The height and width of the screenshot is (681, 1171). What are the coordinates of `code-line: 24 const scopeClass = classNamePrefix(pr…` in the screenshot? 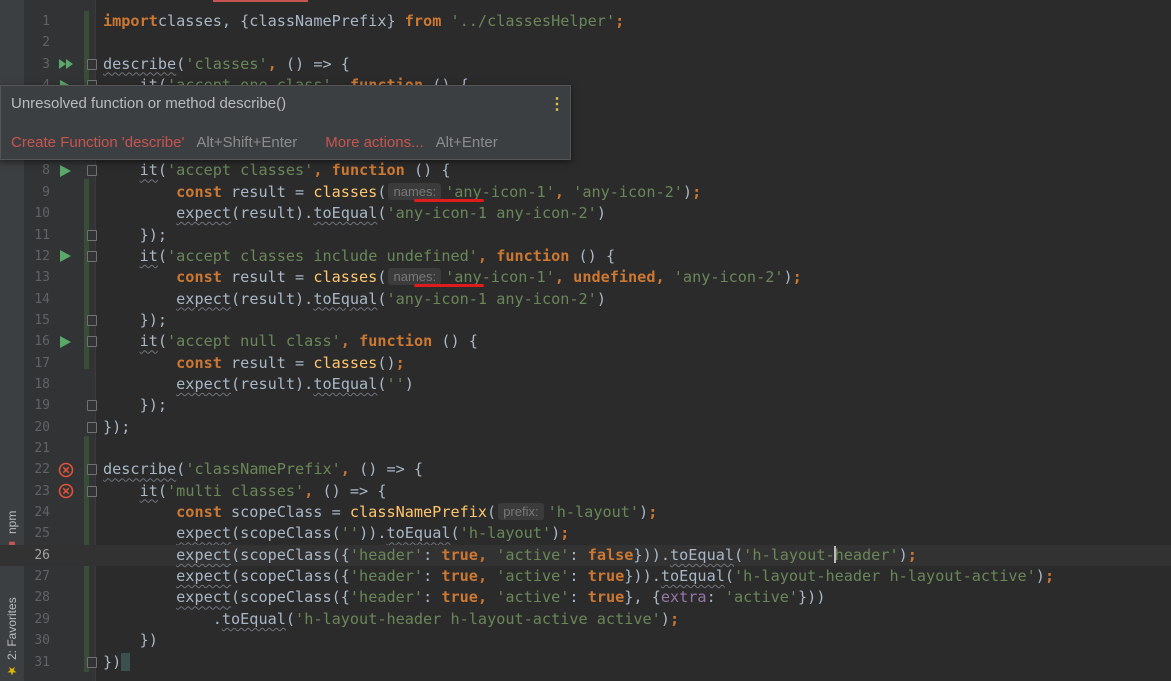 It's located at (585, 512).